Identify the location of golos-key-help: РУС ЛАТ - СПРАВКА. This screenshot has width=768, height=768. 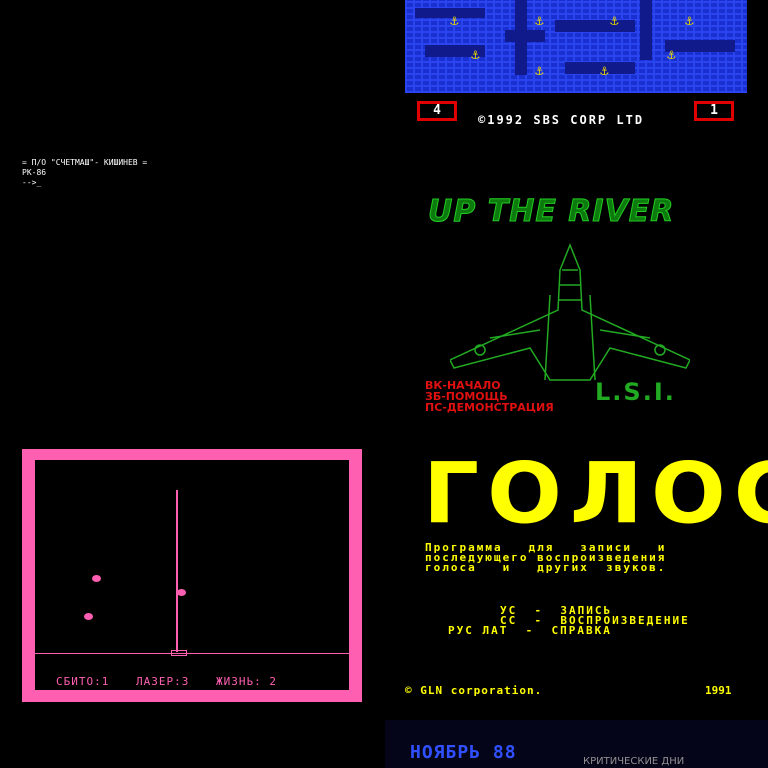
(530, 630).